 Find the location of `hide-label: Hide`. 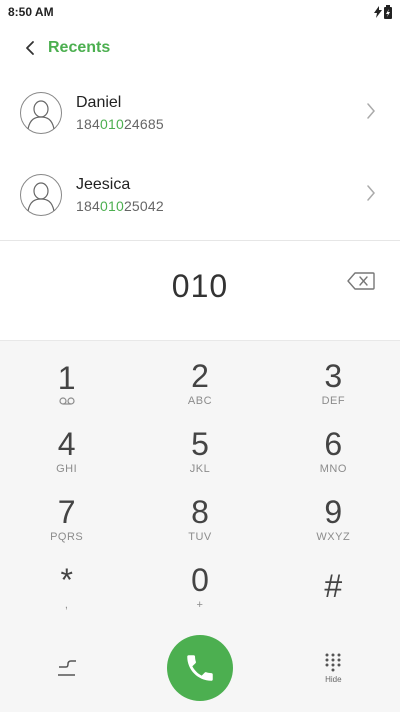

hide-label: Hide is located at coordinates (333, 679).